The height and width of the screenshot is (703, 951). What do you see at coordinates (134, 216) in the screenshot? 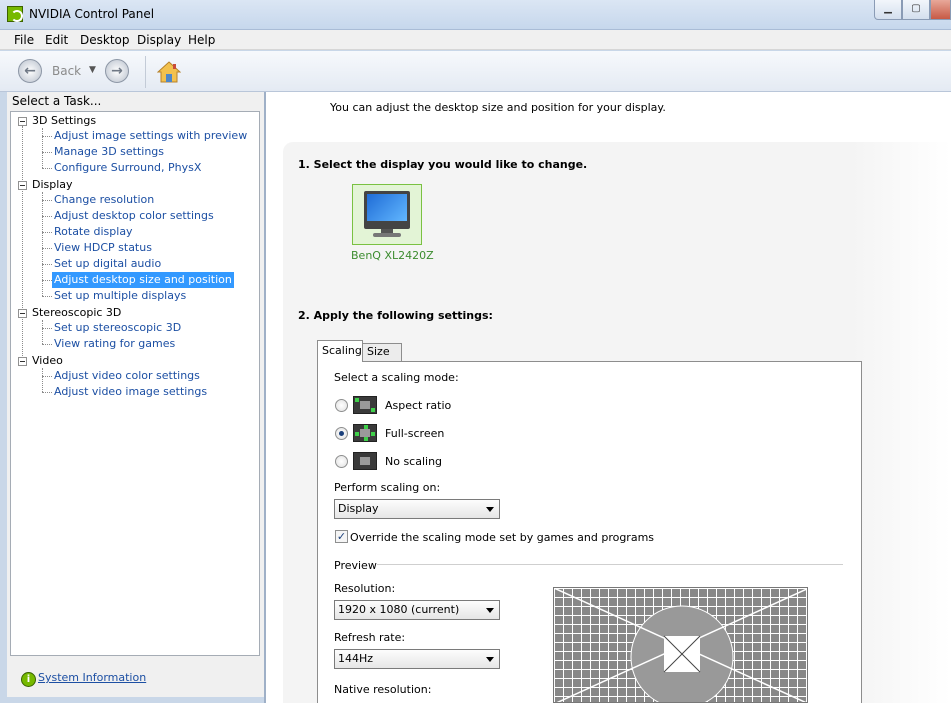
I see `task-adjust-desktop-color: Adjust desktop color settings` at bounding box center [134, 216].